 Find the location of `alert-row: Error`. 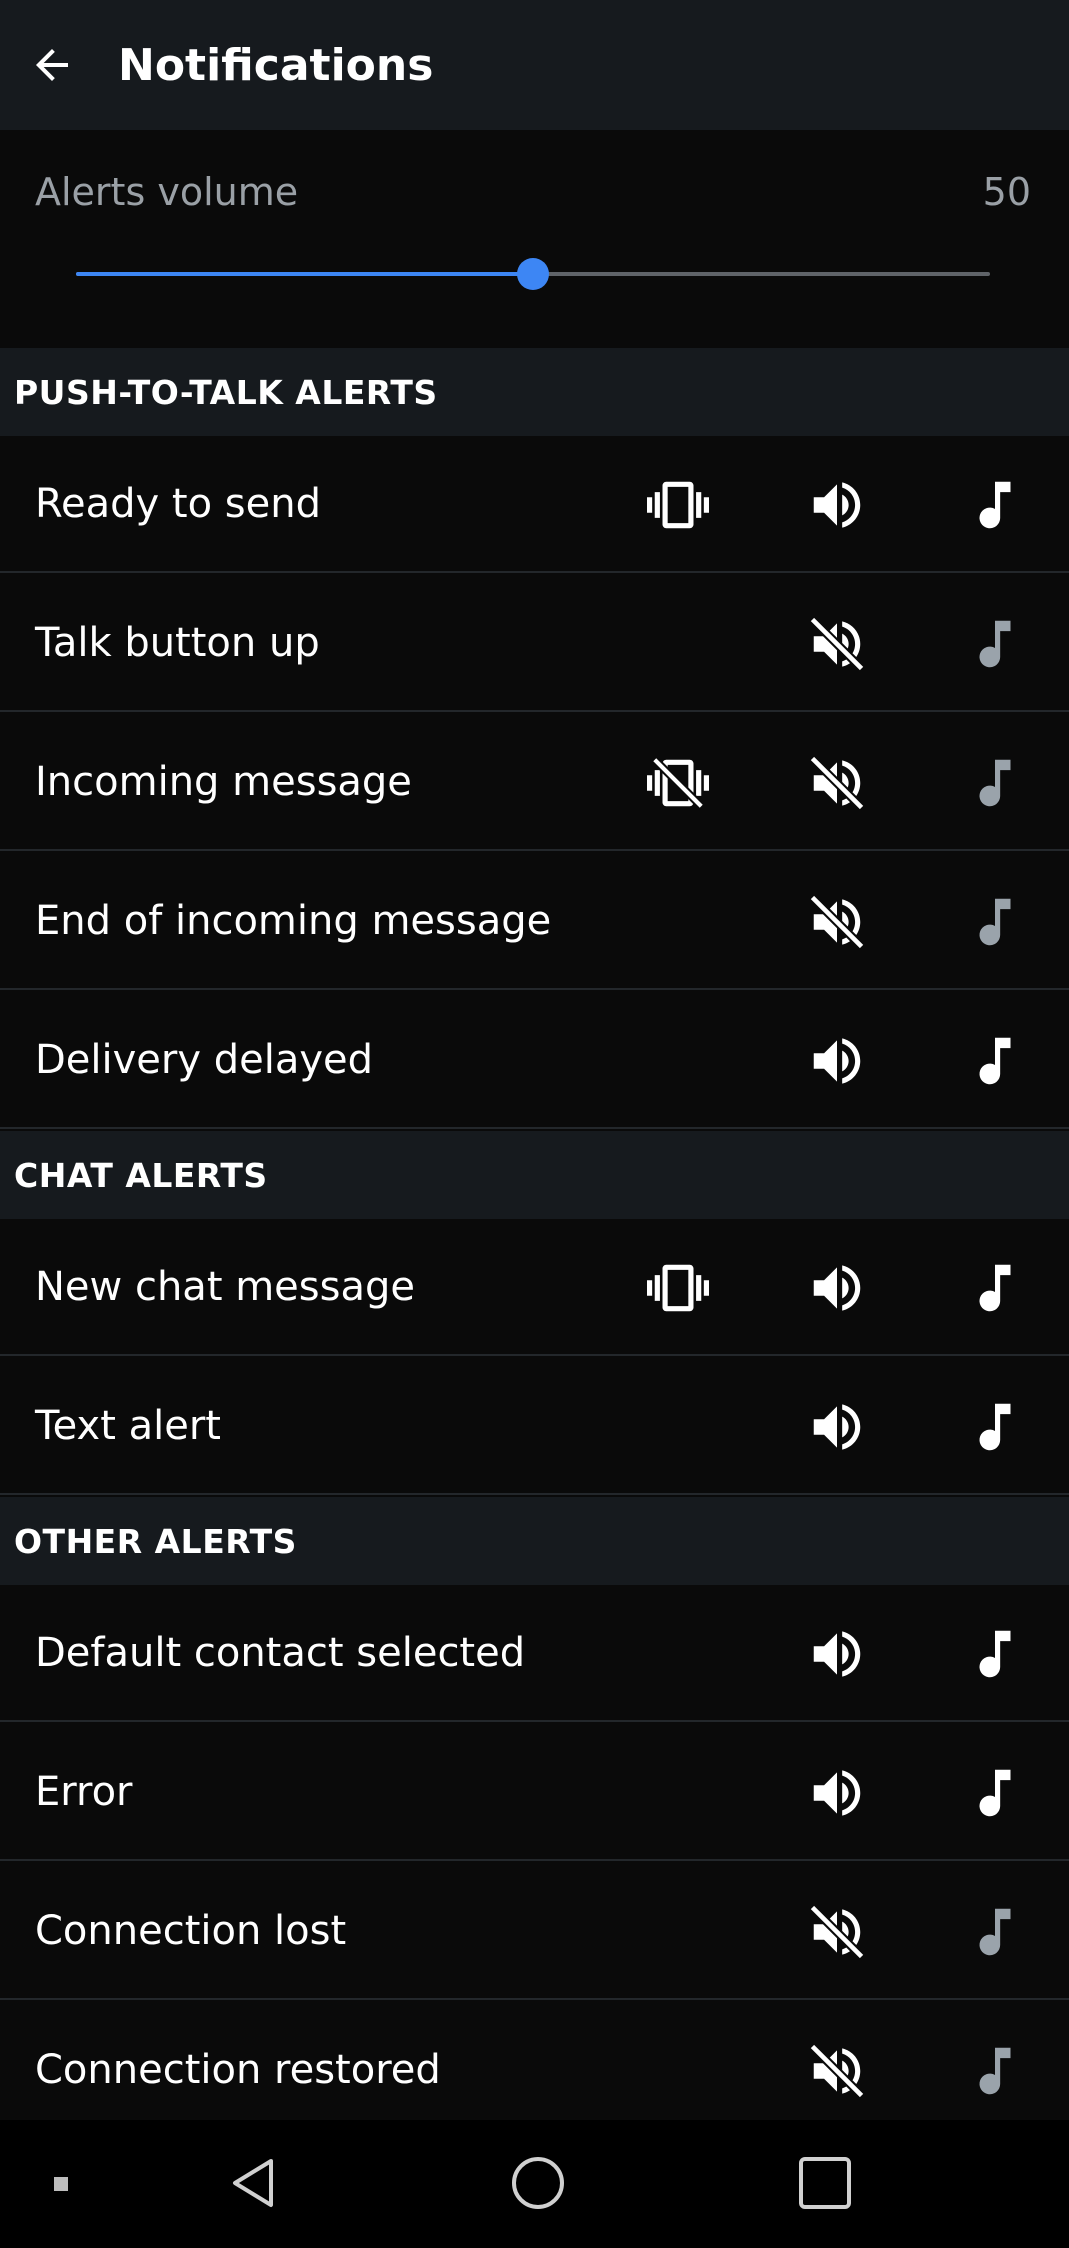

alert-row: Error is located at coordinates (534, 1792).